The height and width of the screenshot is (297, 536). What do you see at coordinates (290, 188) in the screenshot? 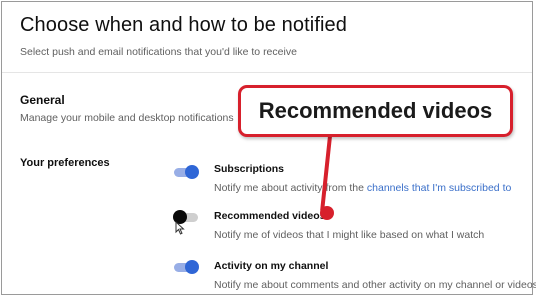
I see `subscriptions-description-text: Notify me about activity from the` at bounding box center [290, 188].